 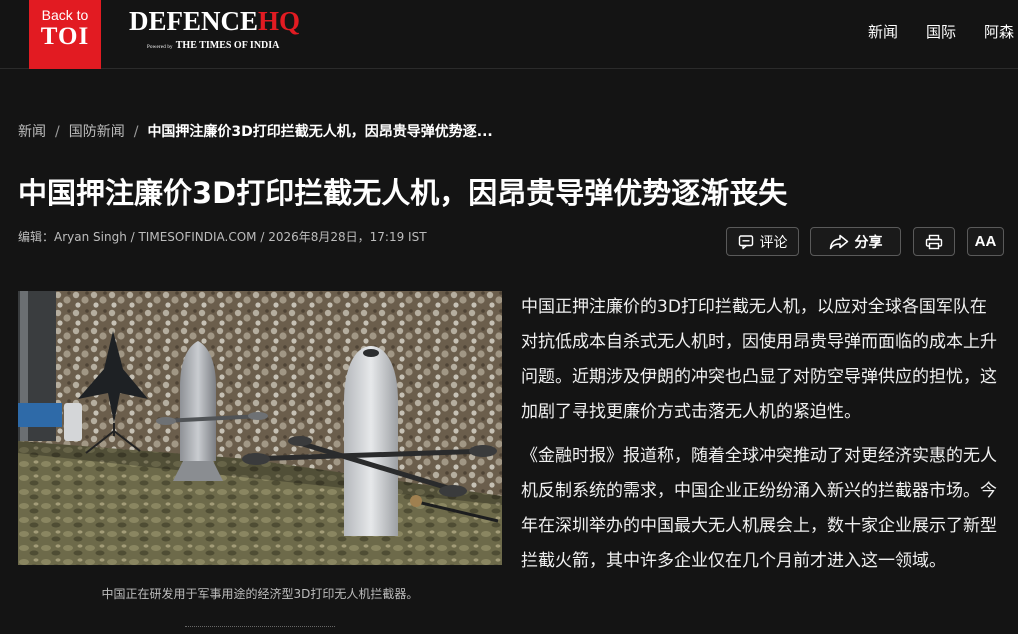 I want to click on nav-item-international: 国际, so click(x=941, y=31).